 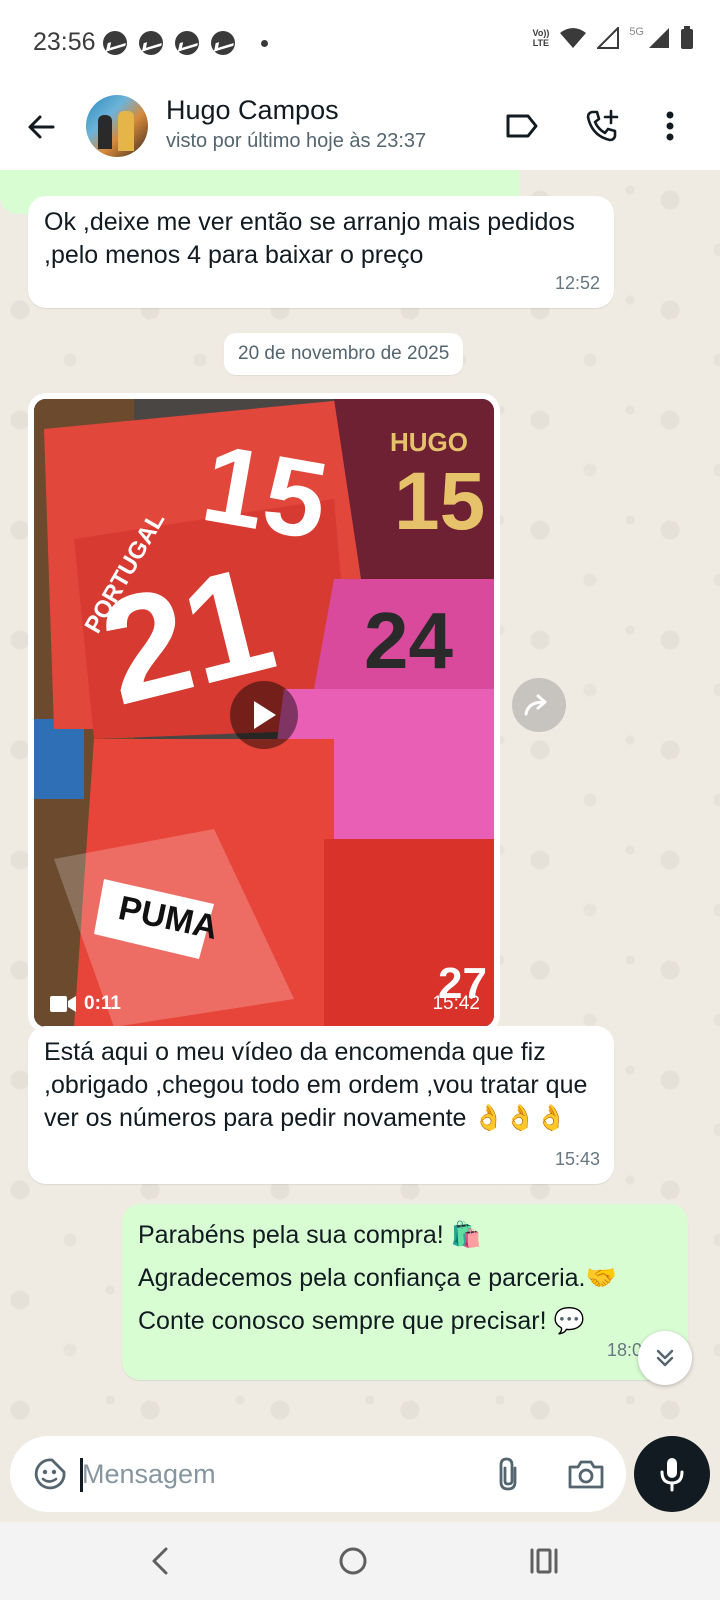 I want to click on attach-button, so click(x=508, y=1474).